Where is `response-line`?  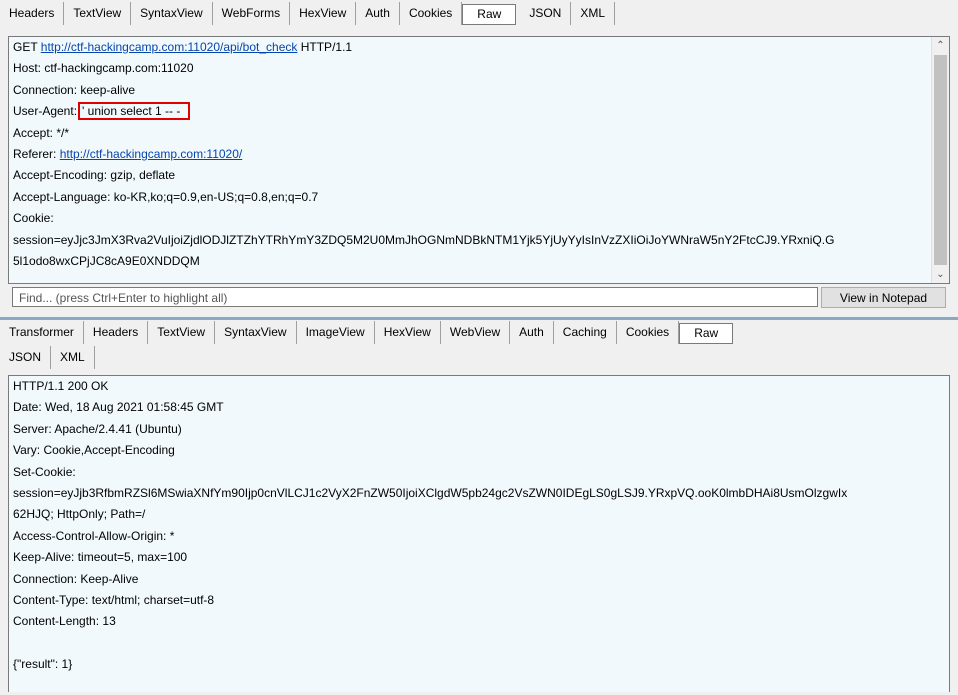
response-line is located at coordinates (479, 643).